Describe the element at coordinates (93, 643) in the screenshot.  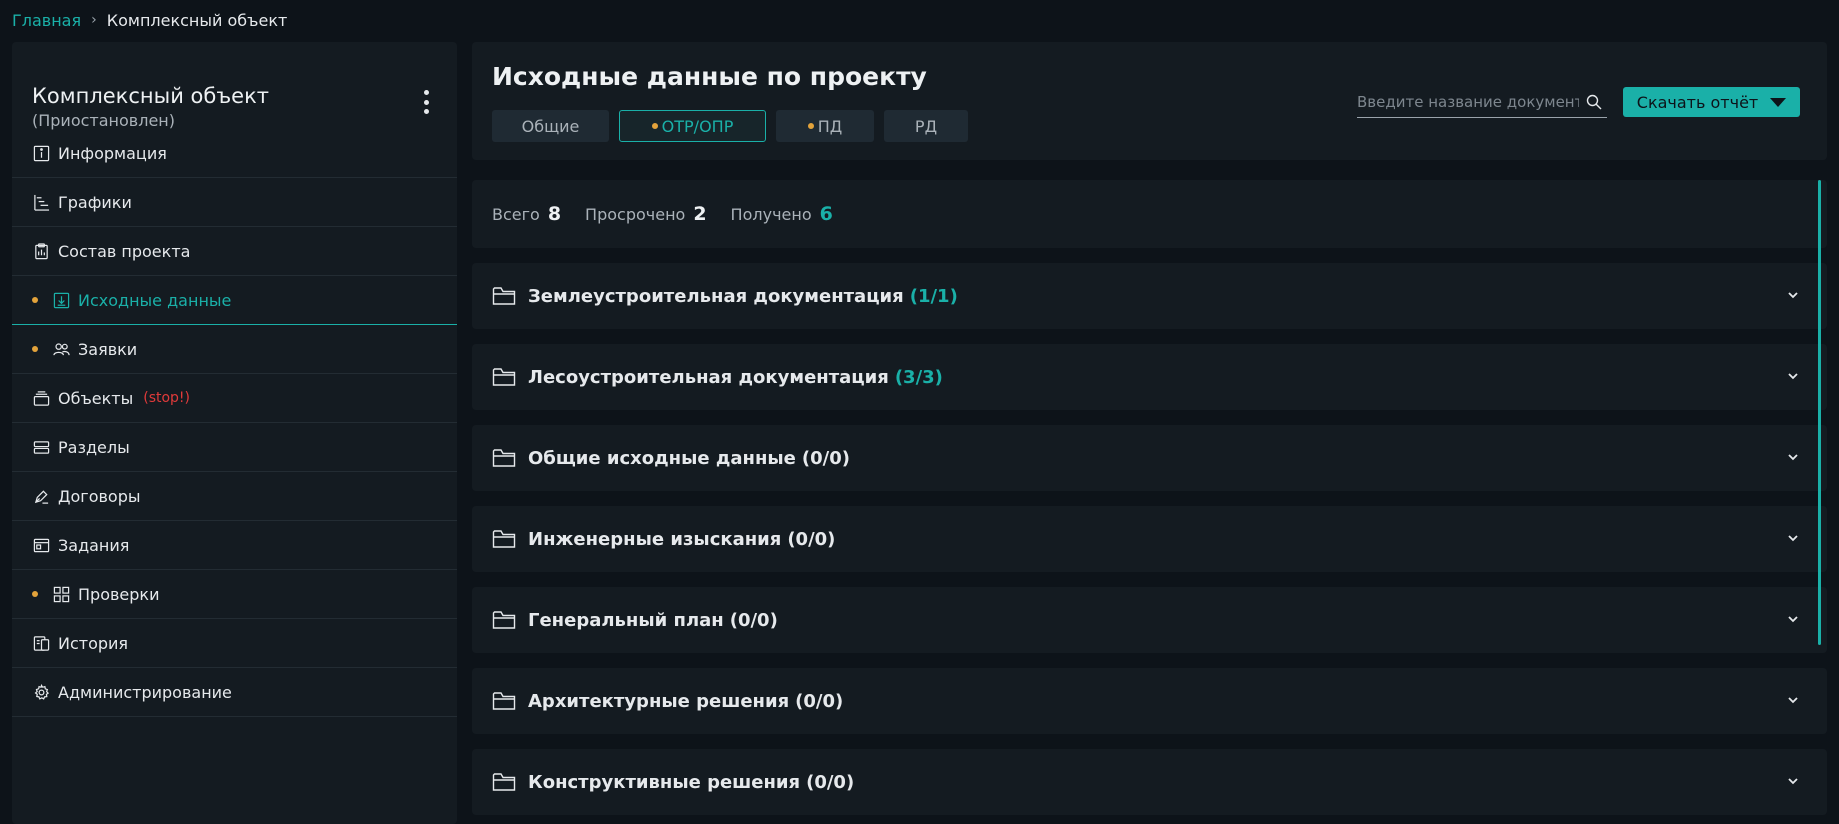
I see `sidebar-item-label: История` at that location.